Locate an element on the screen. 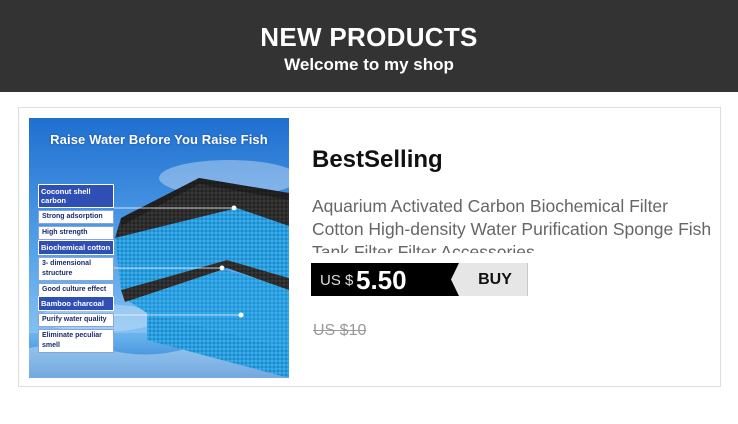 This screenshot has height=424, width=738. price-tag: US $ 5.50 is located at coordinates (386, 279).